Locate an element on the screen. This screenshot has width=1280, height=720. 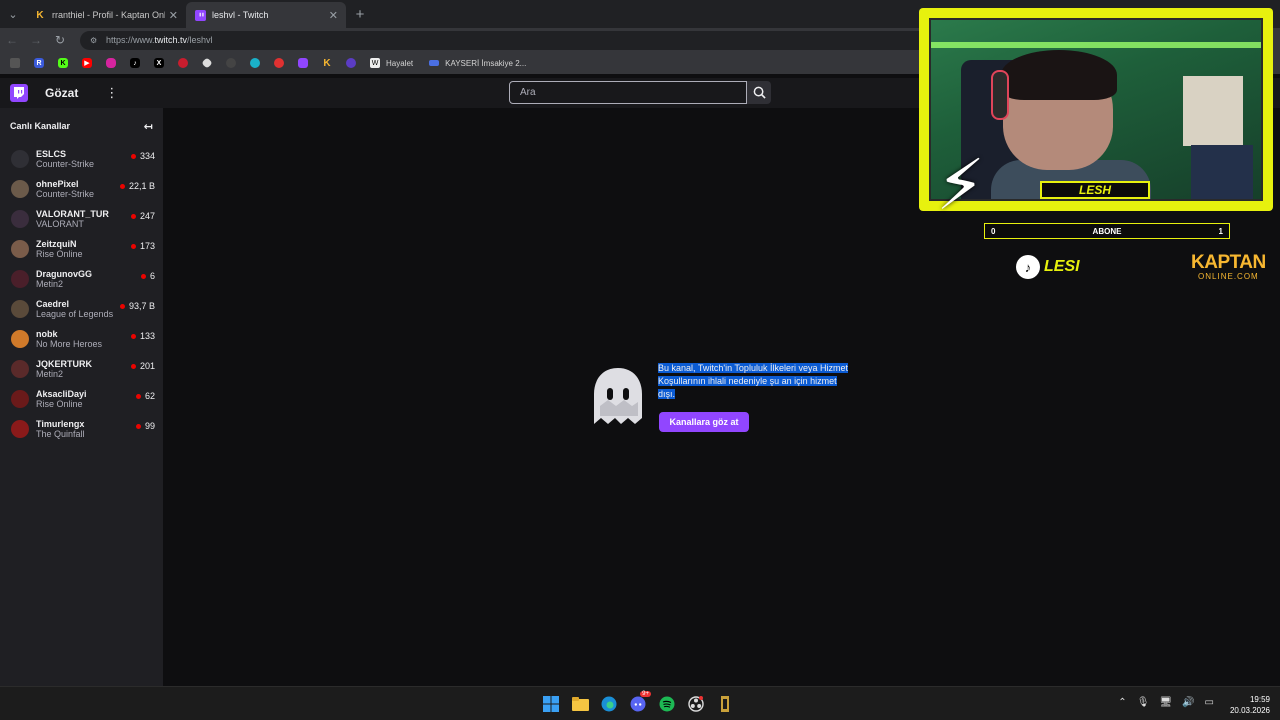
sidebar-channel-item: ohnePixel Counter-Strike 22,1 B is located at coordinates (81, 189).